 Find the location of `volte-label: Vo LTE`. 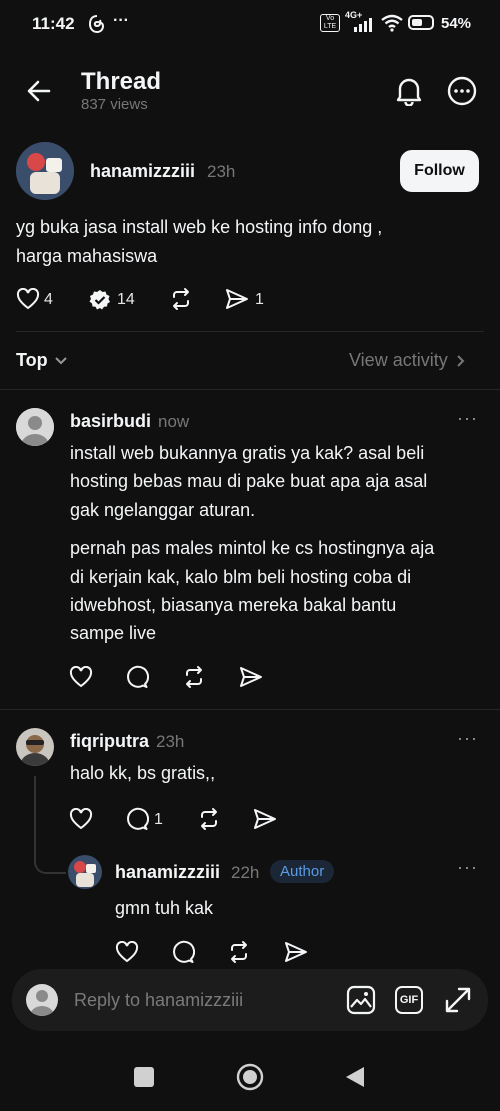

volte-label: Vo LTE is located at coordinates (330, 22).